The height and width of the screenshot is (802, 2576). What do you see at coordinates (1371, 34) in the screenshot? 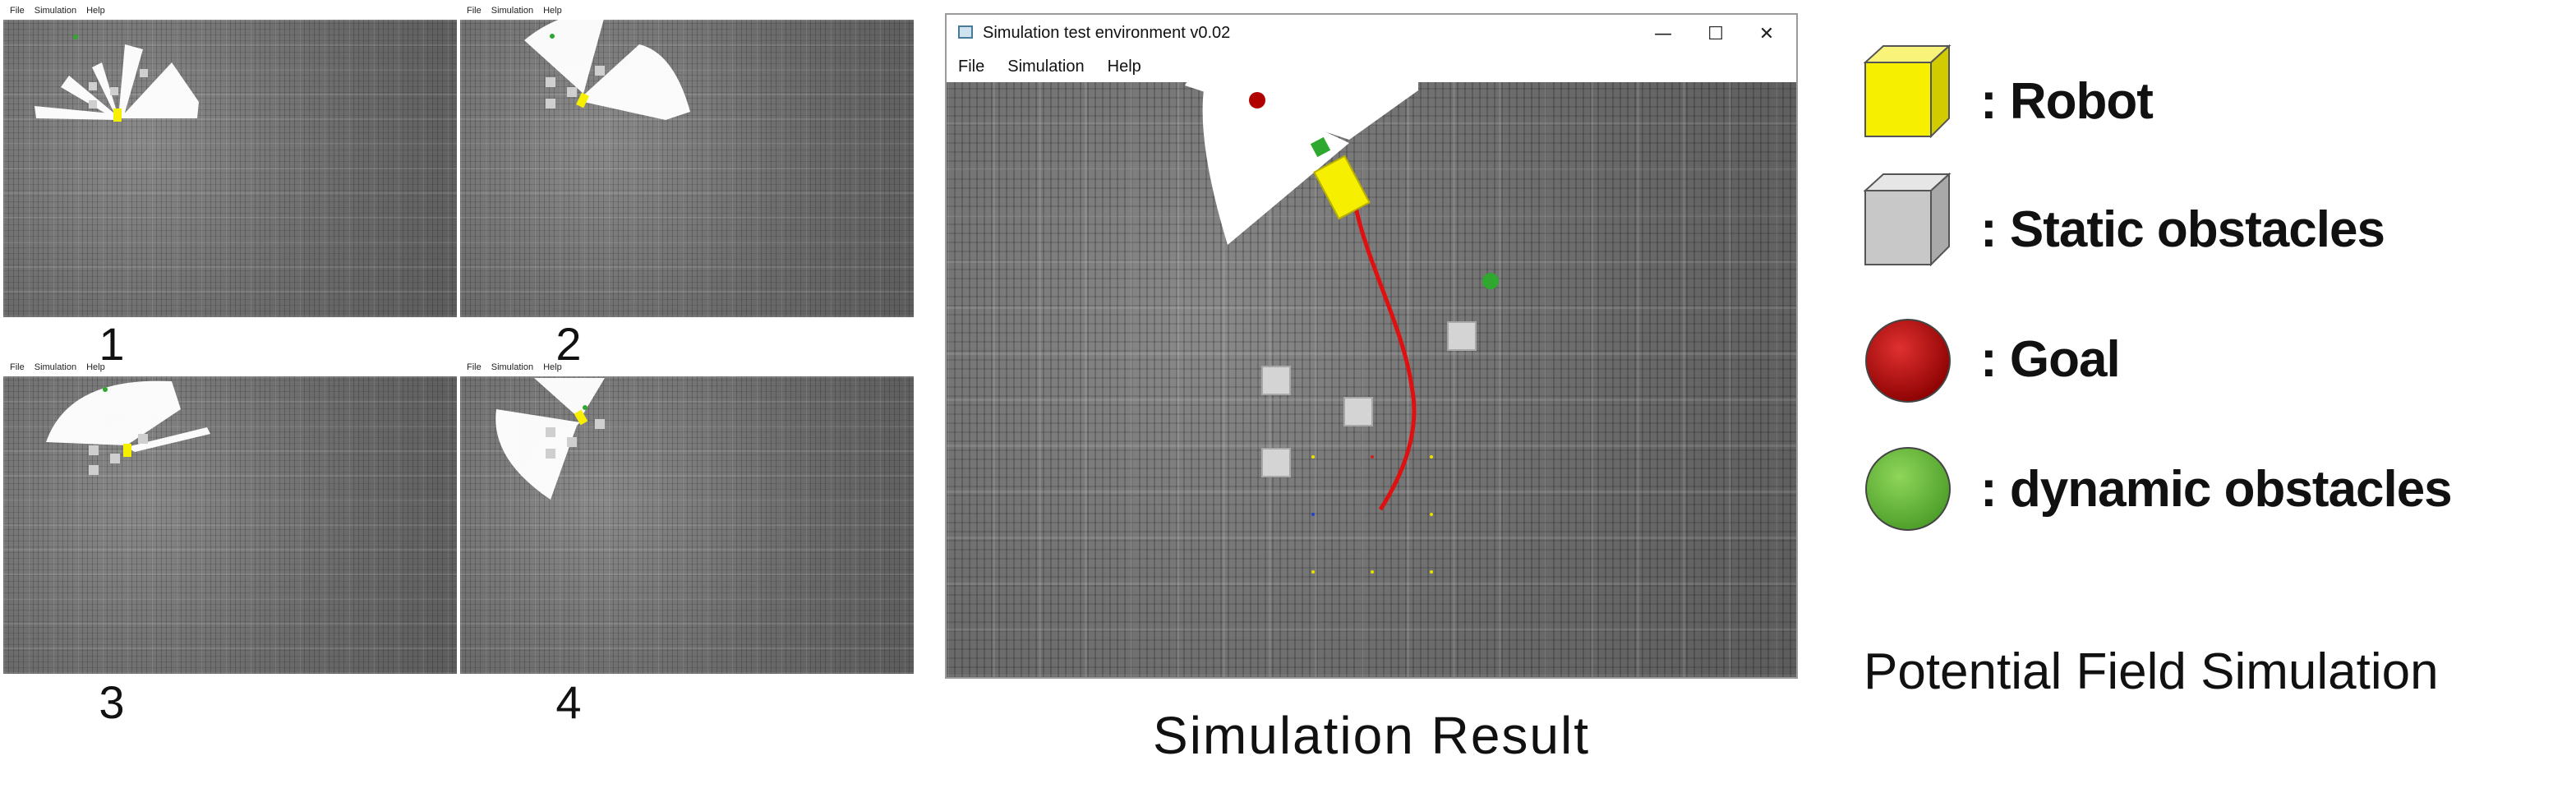
I see `title-bar: Simulation test environment v0.02 — ☐ ✕` at bounding box center [1371, 34].